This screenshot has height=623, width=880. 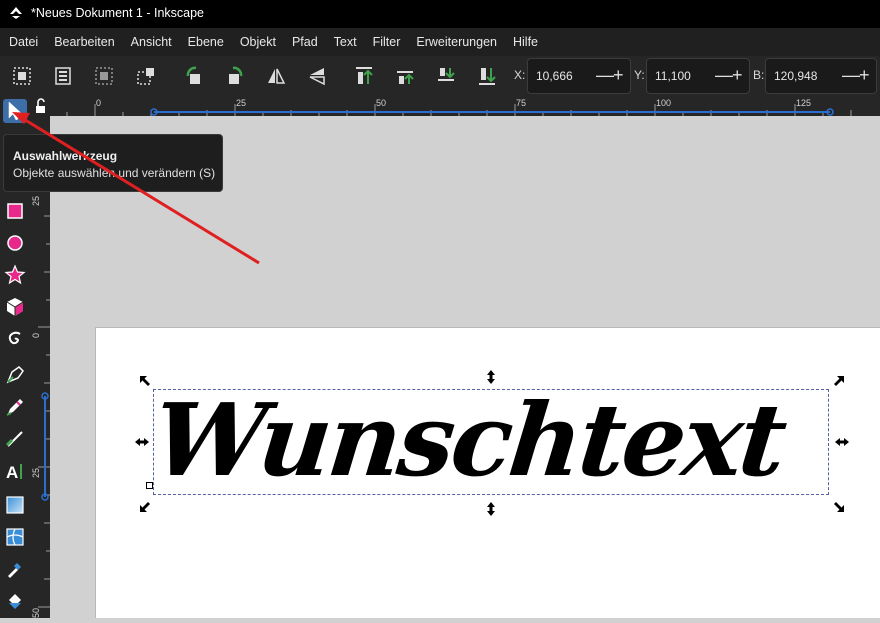 I want to click on menu-bearbeiten: Bearbeiten, so click(x=83, y=42).